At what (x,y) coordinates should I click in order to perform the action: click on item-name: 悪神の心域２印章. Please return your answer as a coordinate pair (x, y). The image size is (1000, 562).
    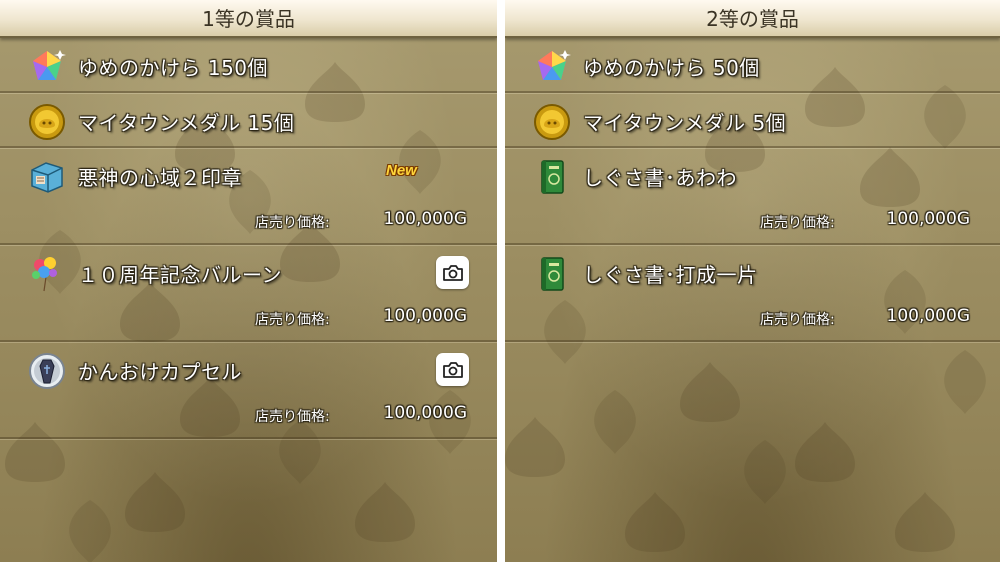
    Looking at the image, I should click on (160, 178).